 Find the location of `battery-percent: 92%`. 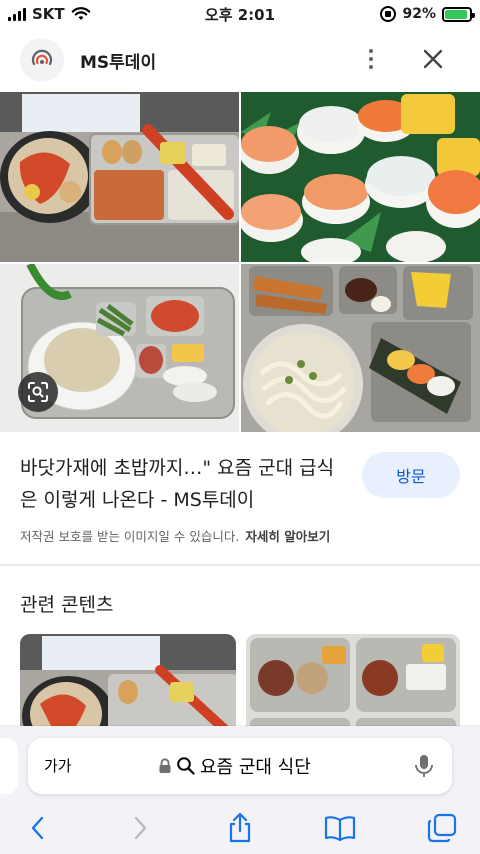

battery-percent: 92% is located at coordinates (419, 14).